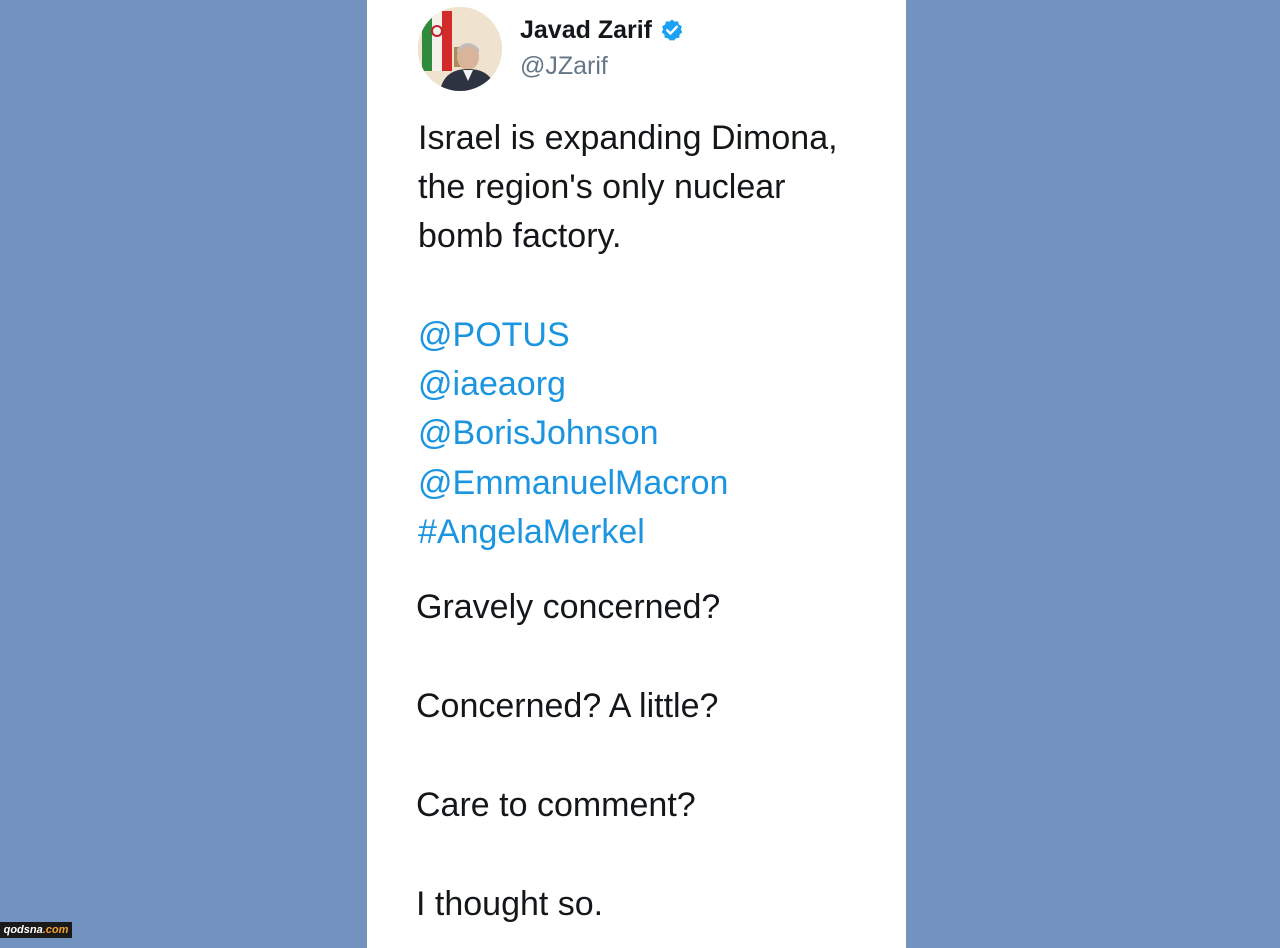 The image size is (1280, 948). Describe the element at coordinates (567, 706) in the screenshot. I see `tweet-text-line: Concerned? A little?` at that location.